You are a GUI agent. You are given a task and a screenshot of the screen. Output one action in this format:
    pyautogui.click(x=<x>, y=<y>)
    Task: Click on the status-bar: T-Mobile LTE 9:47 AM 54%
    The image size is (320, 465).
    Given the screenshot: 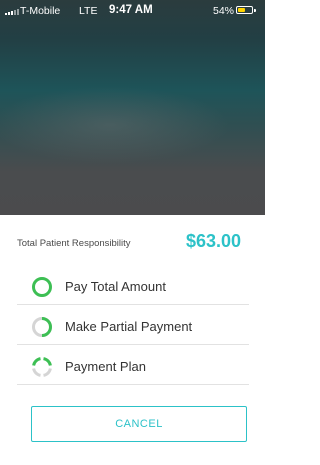 What is the action you would take?
    pyautogui.click(x=132, y=12)
    